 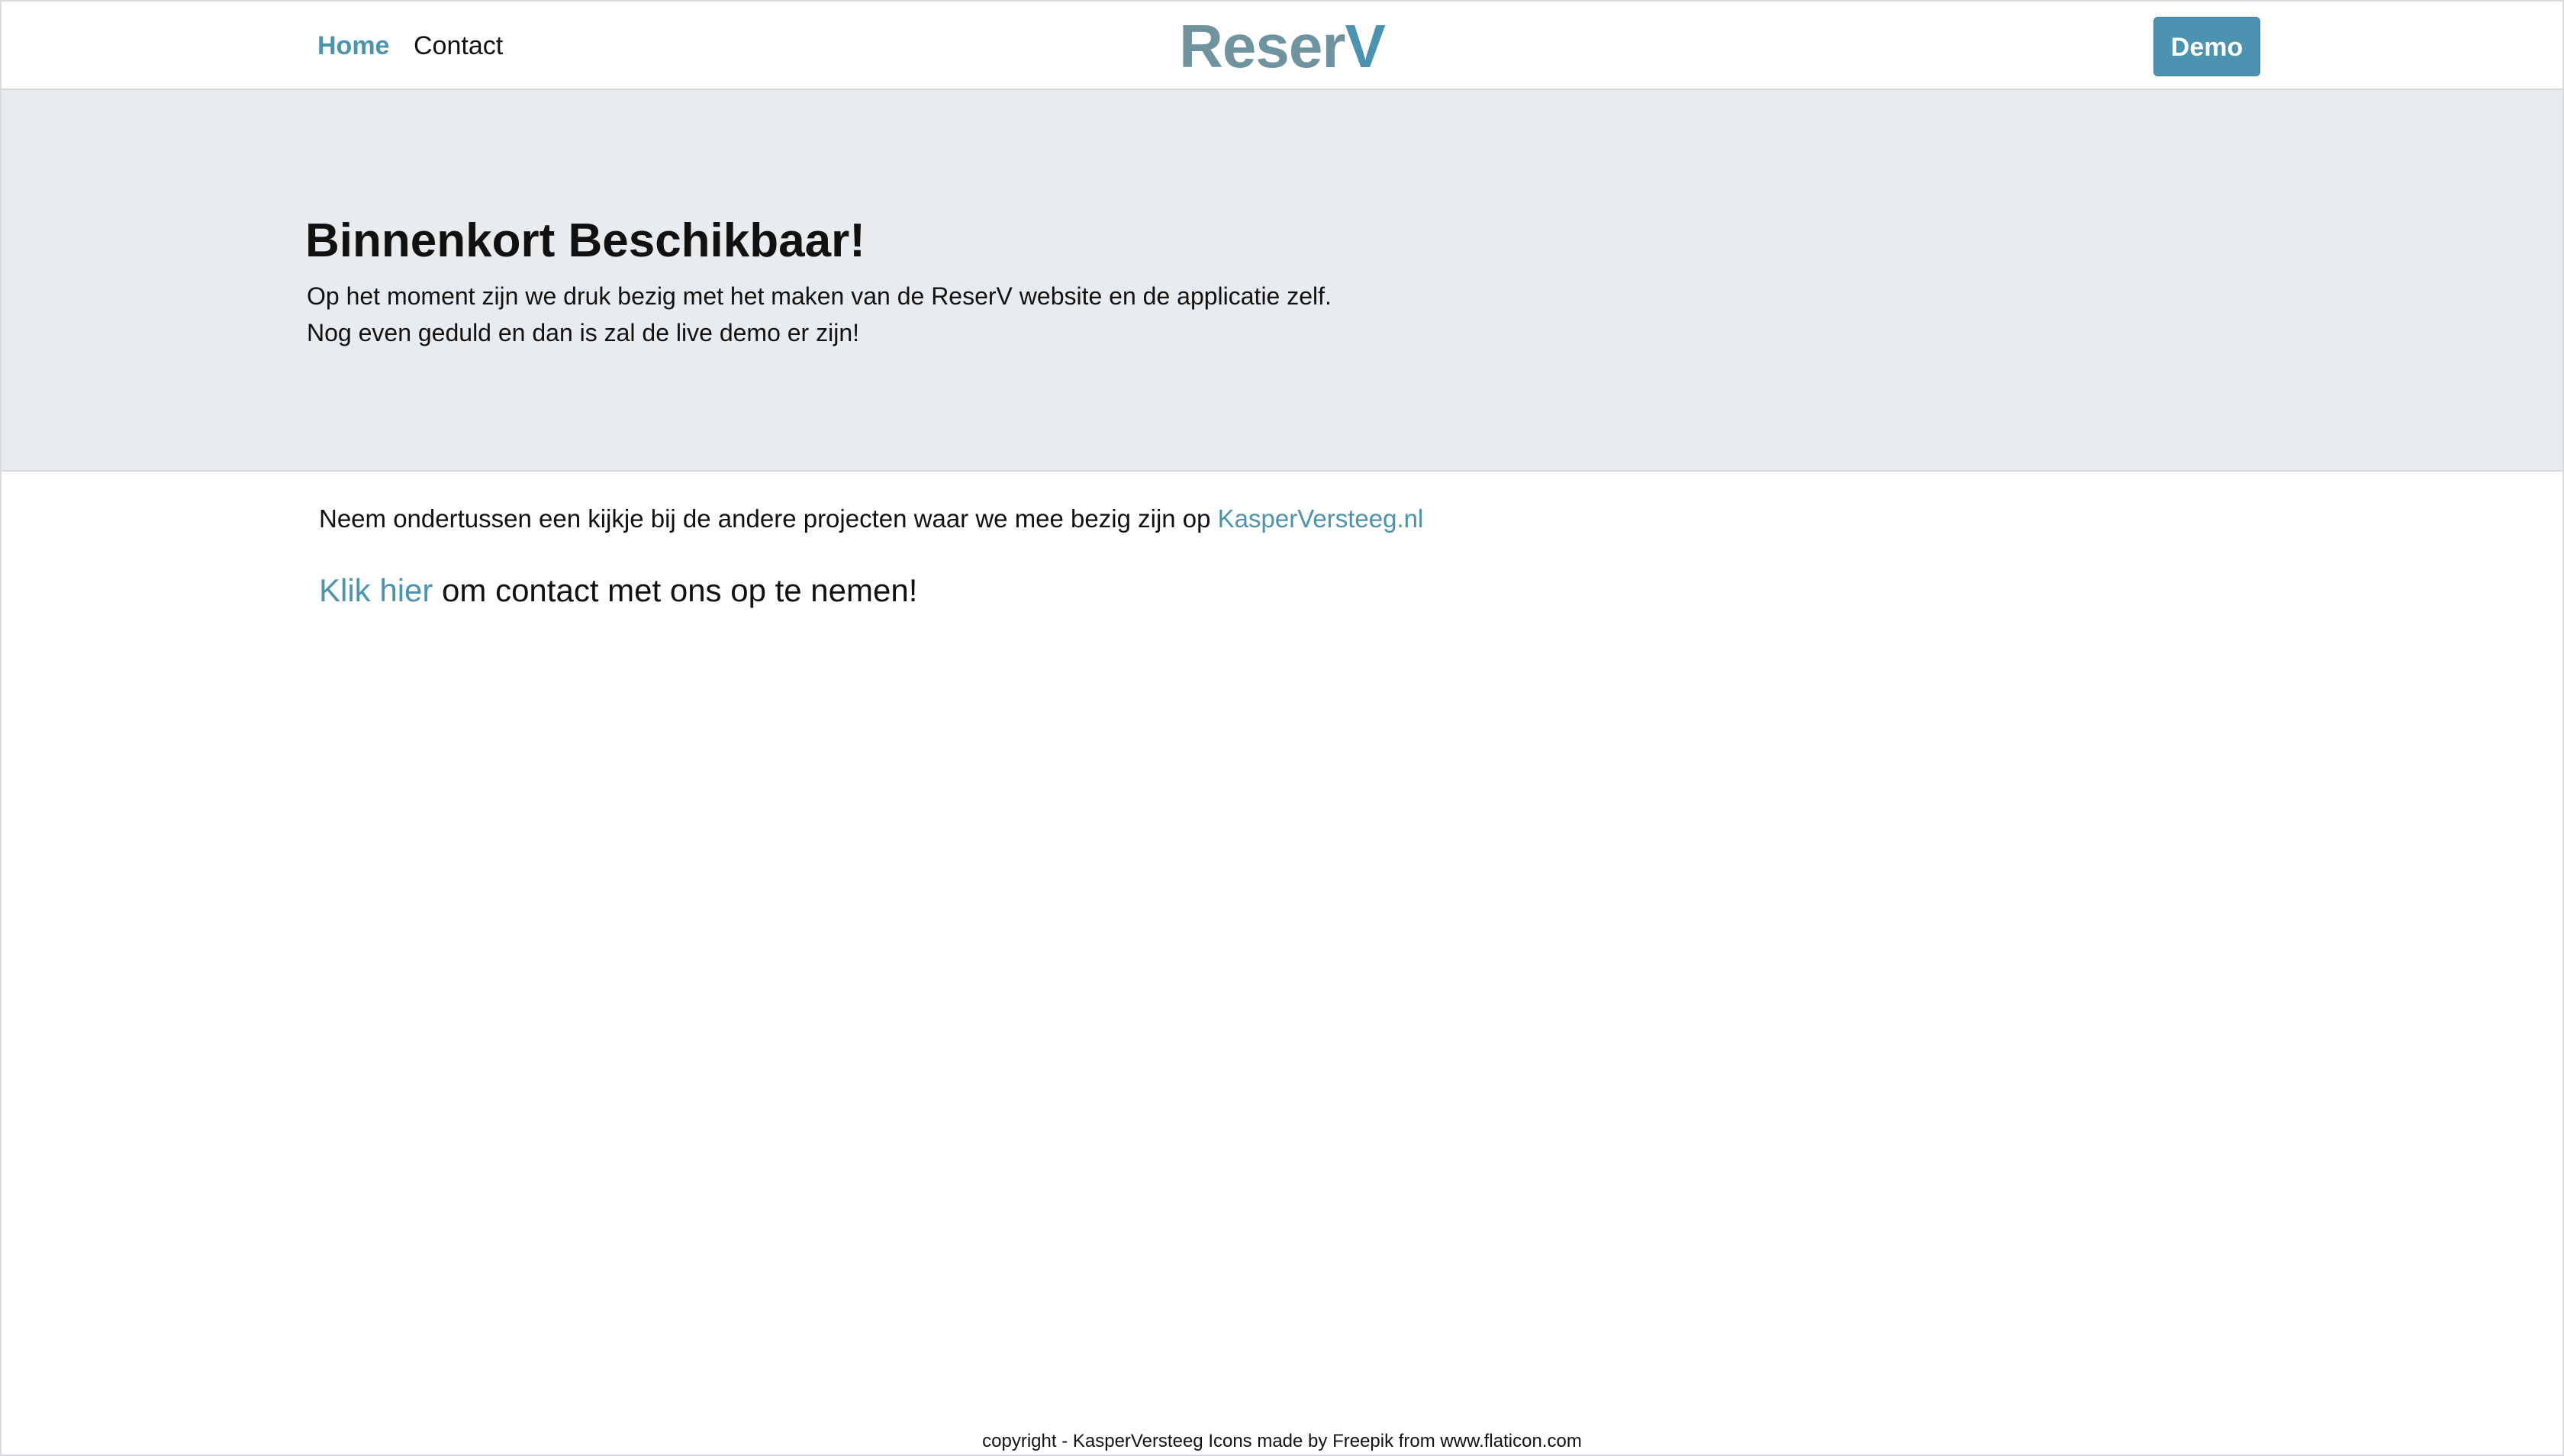 What do you see at coordinates (1321, 518) in the screenshot?
I see `projects-link: KasperVersteeg.nl` at bounding box center [1321, 518].